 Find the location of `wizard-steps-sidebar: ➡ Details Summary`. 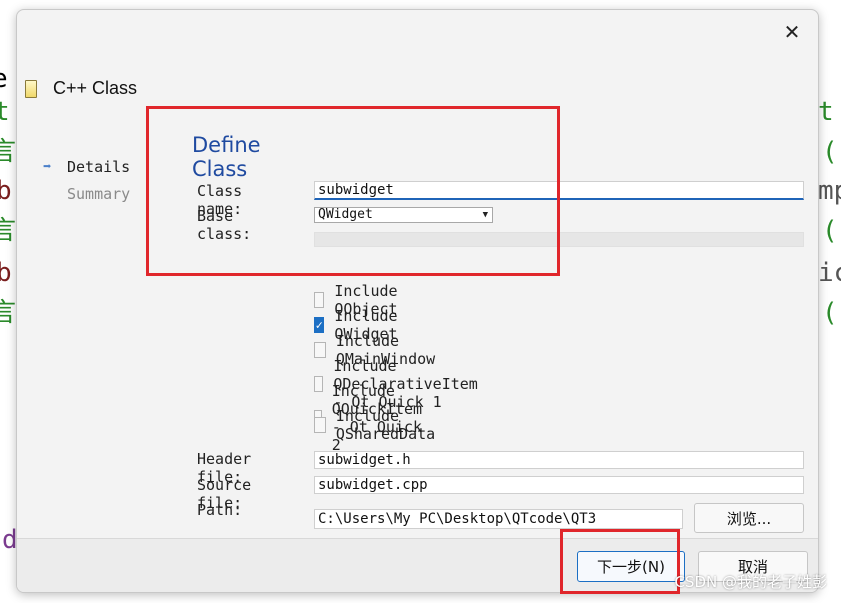

wizard-steps-sidebar: ➡ Details Summary is located at coordinates (86, 180).